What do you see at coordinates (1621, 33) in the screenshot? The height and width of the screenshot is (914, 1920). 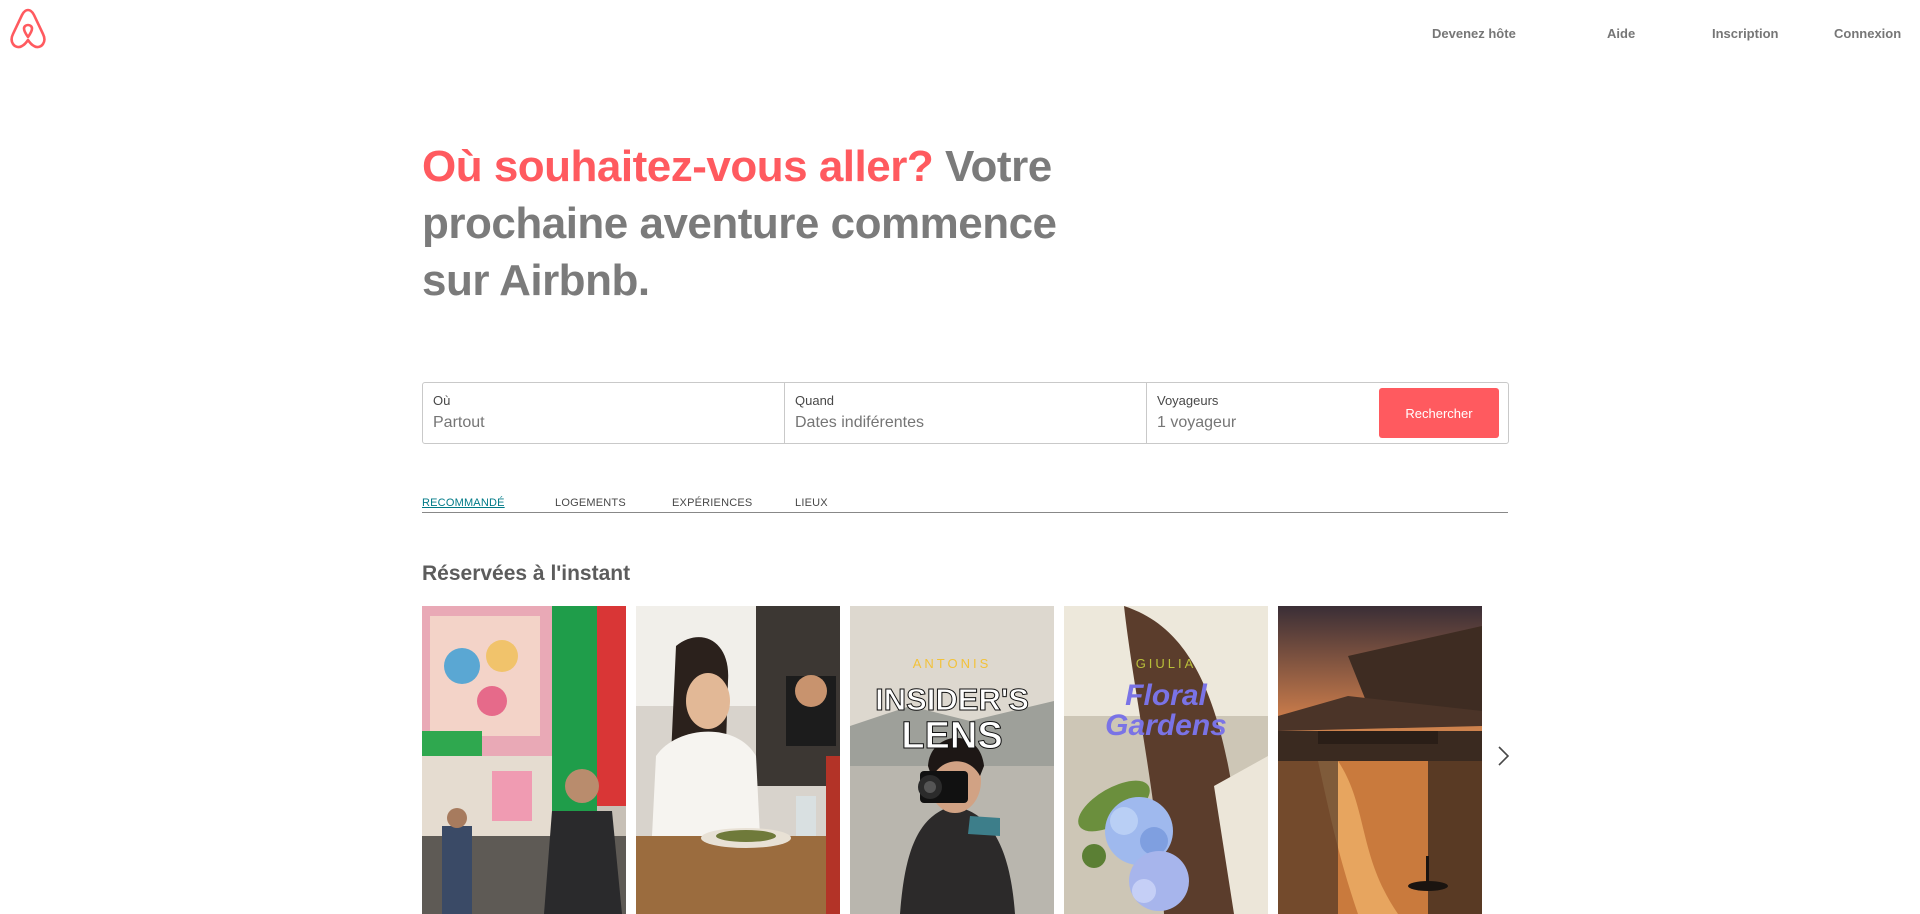 I see `help-link: Aide` at bounding box center [1621, 33].